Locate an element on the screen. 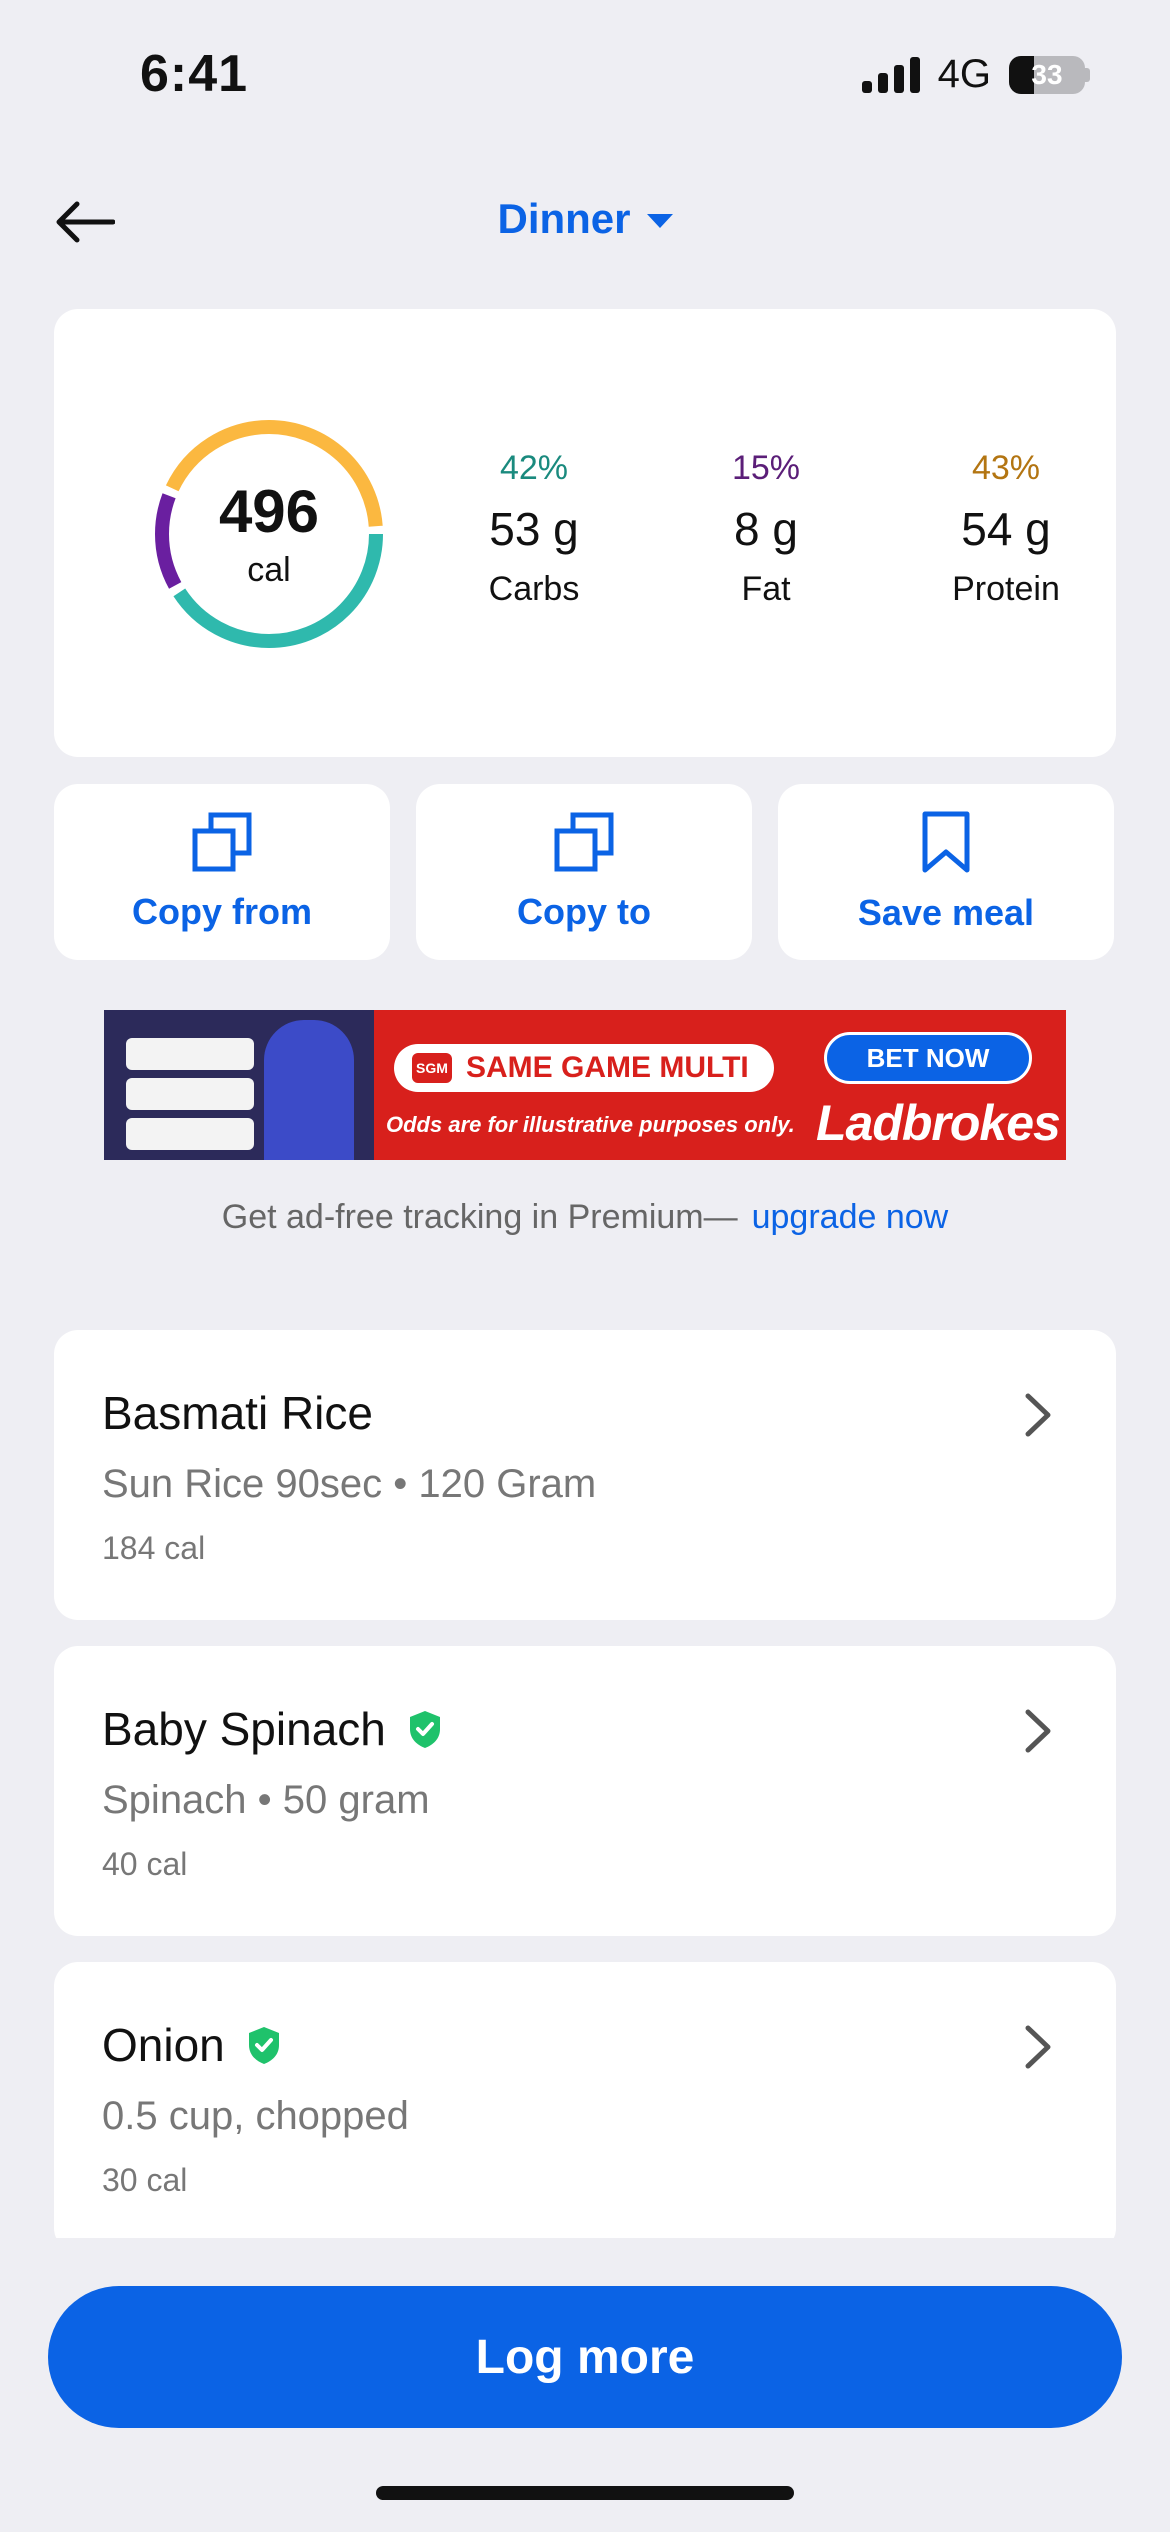  food-detail: Sun Rice 90sec • 120 Gram is located at coordinates (349, 1484).